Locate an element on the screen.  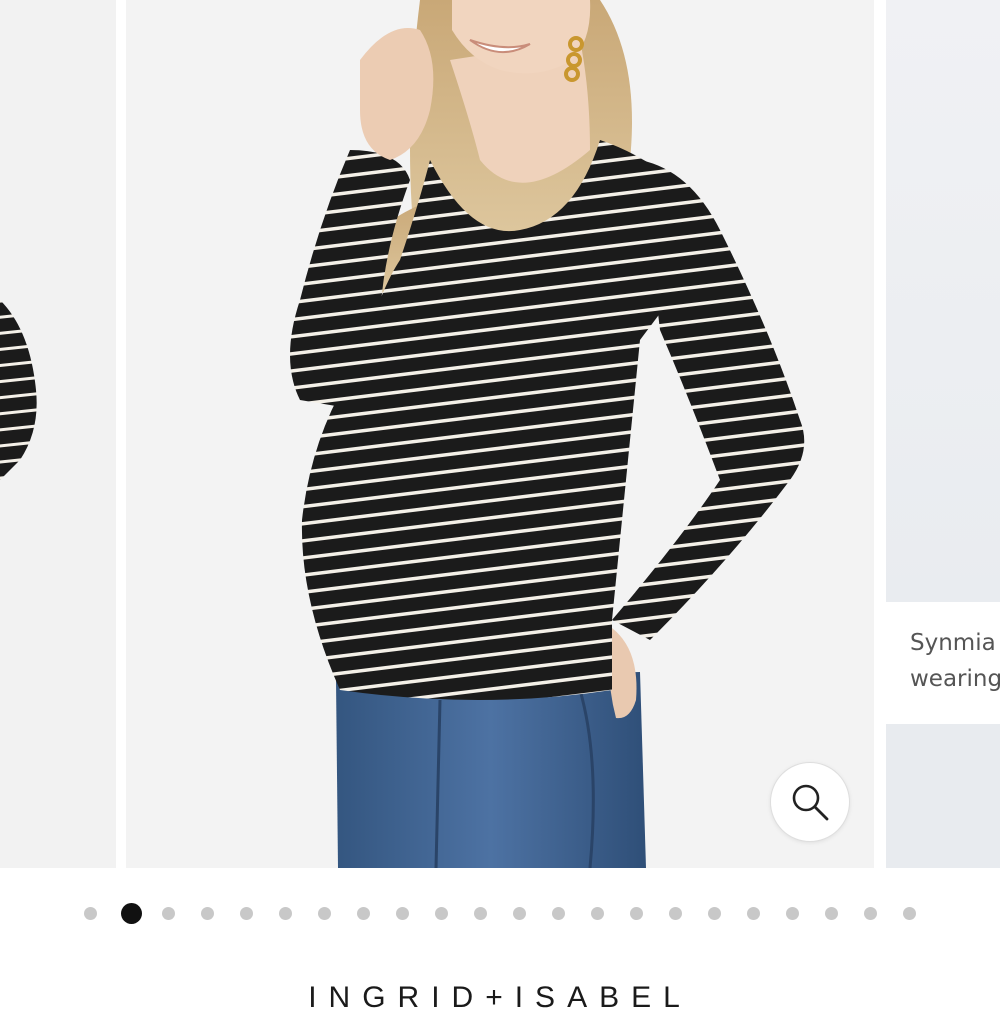
carousel-pagination is located at coordinates (500, 914).